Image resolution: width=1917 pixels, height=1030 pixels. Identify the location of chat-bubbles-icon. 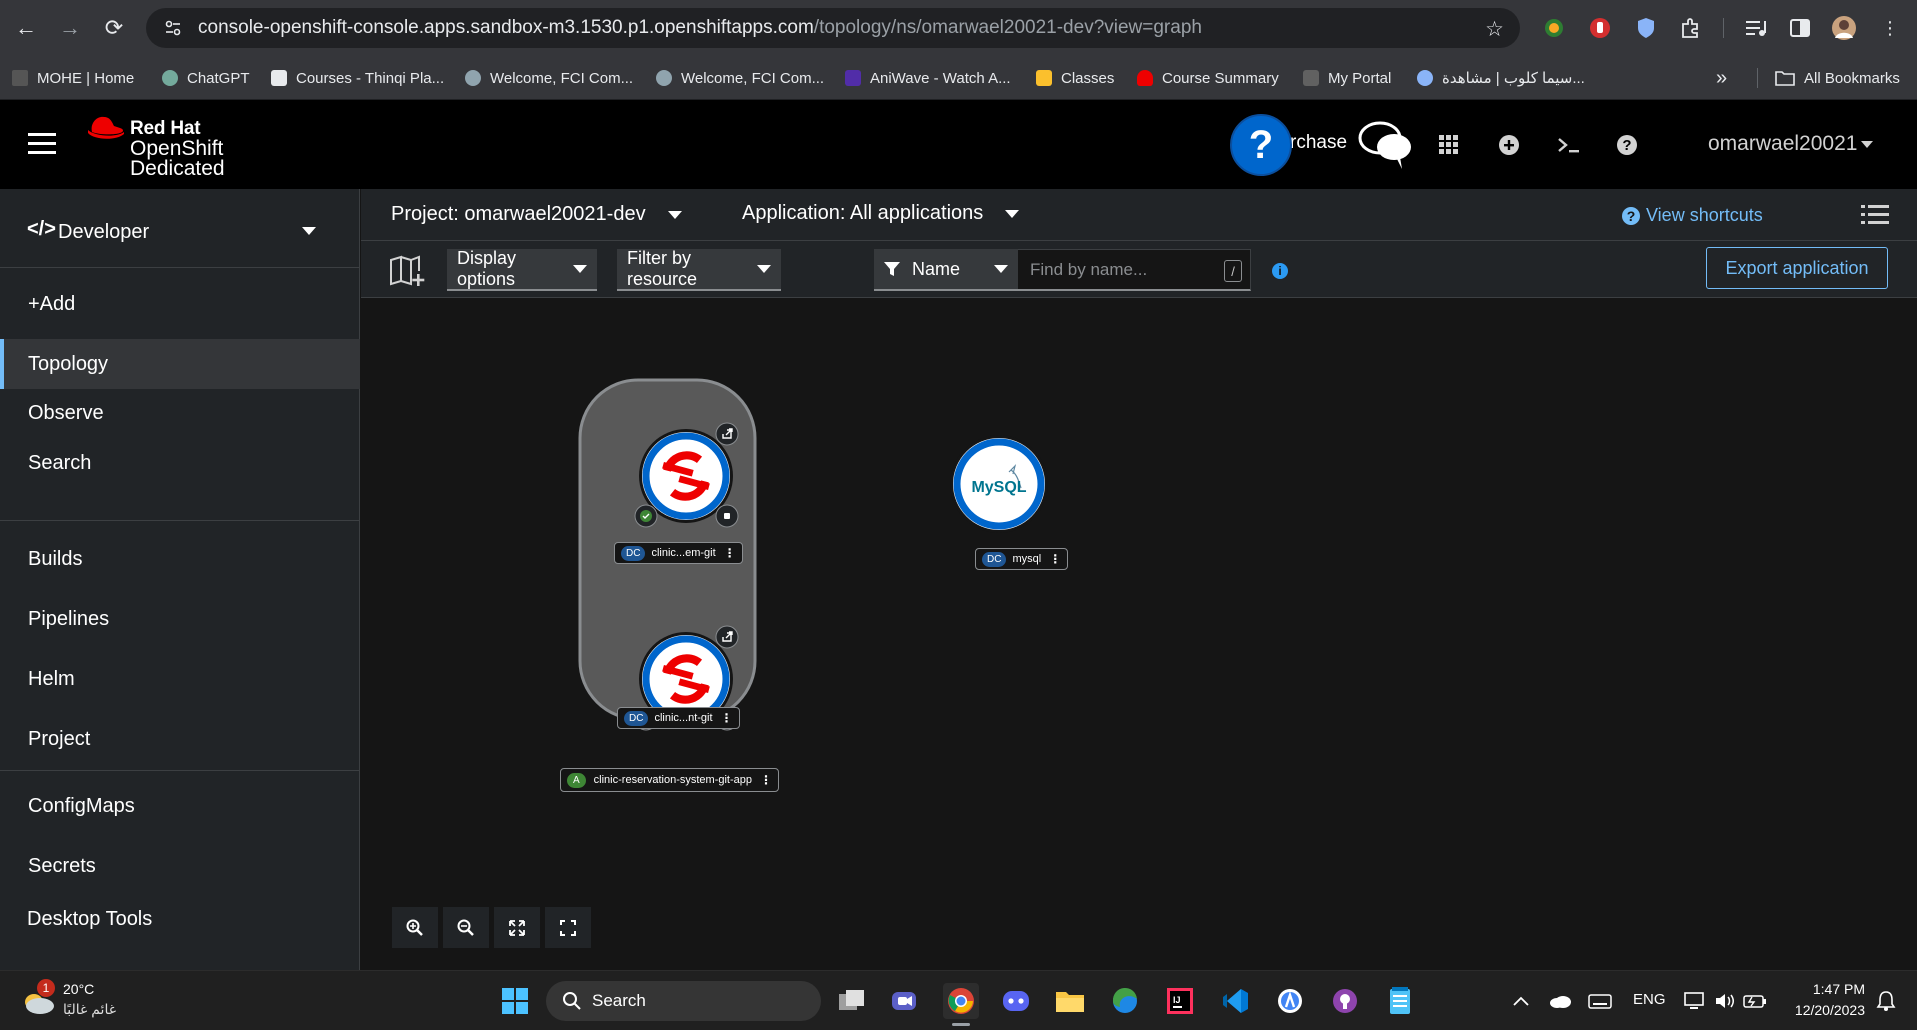
(1387, 145).